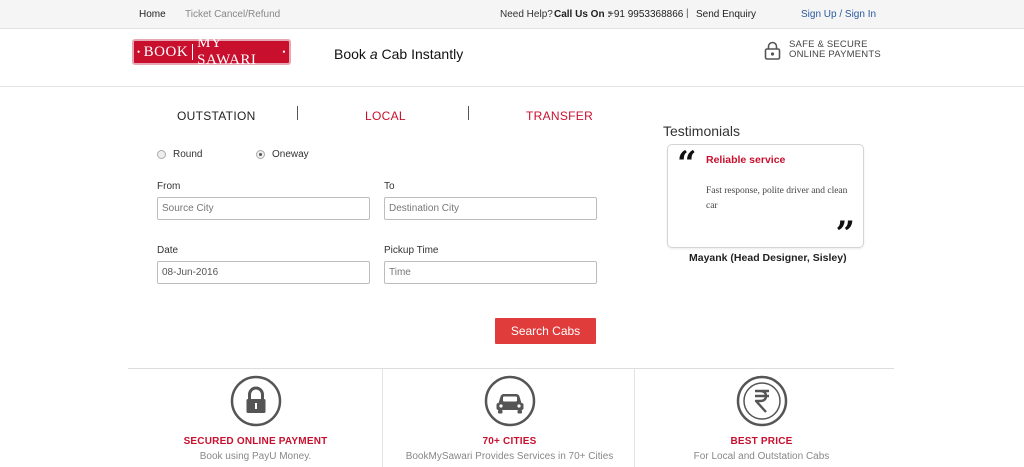 The image size is (1024, 467). I want to click on testimonial-heading: Reliable service, so click(746, 160).